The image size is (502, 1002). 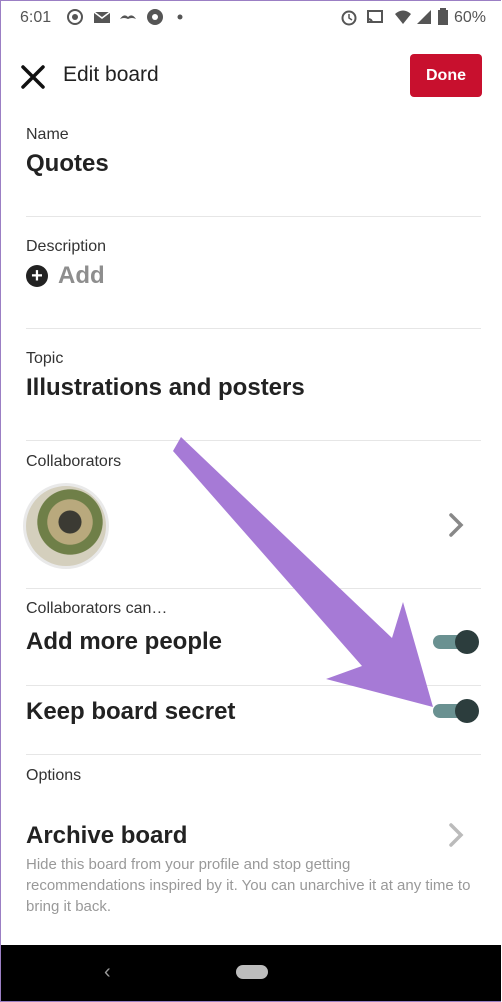 What do you see at coordinates (106, 836) in the screenshot?
I see `archive-board-title: Archive board` at bounding box center [106, 836].